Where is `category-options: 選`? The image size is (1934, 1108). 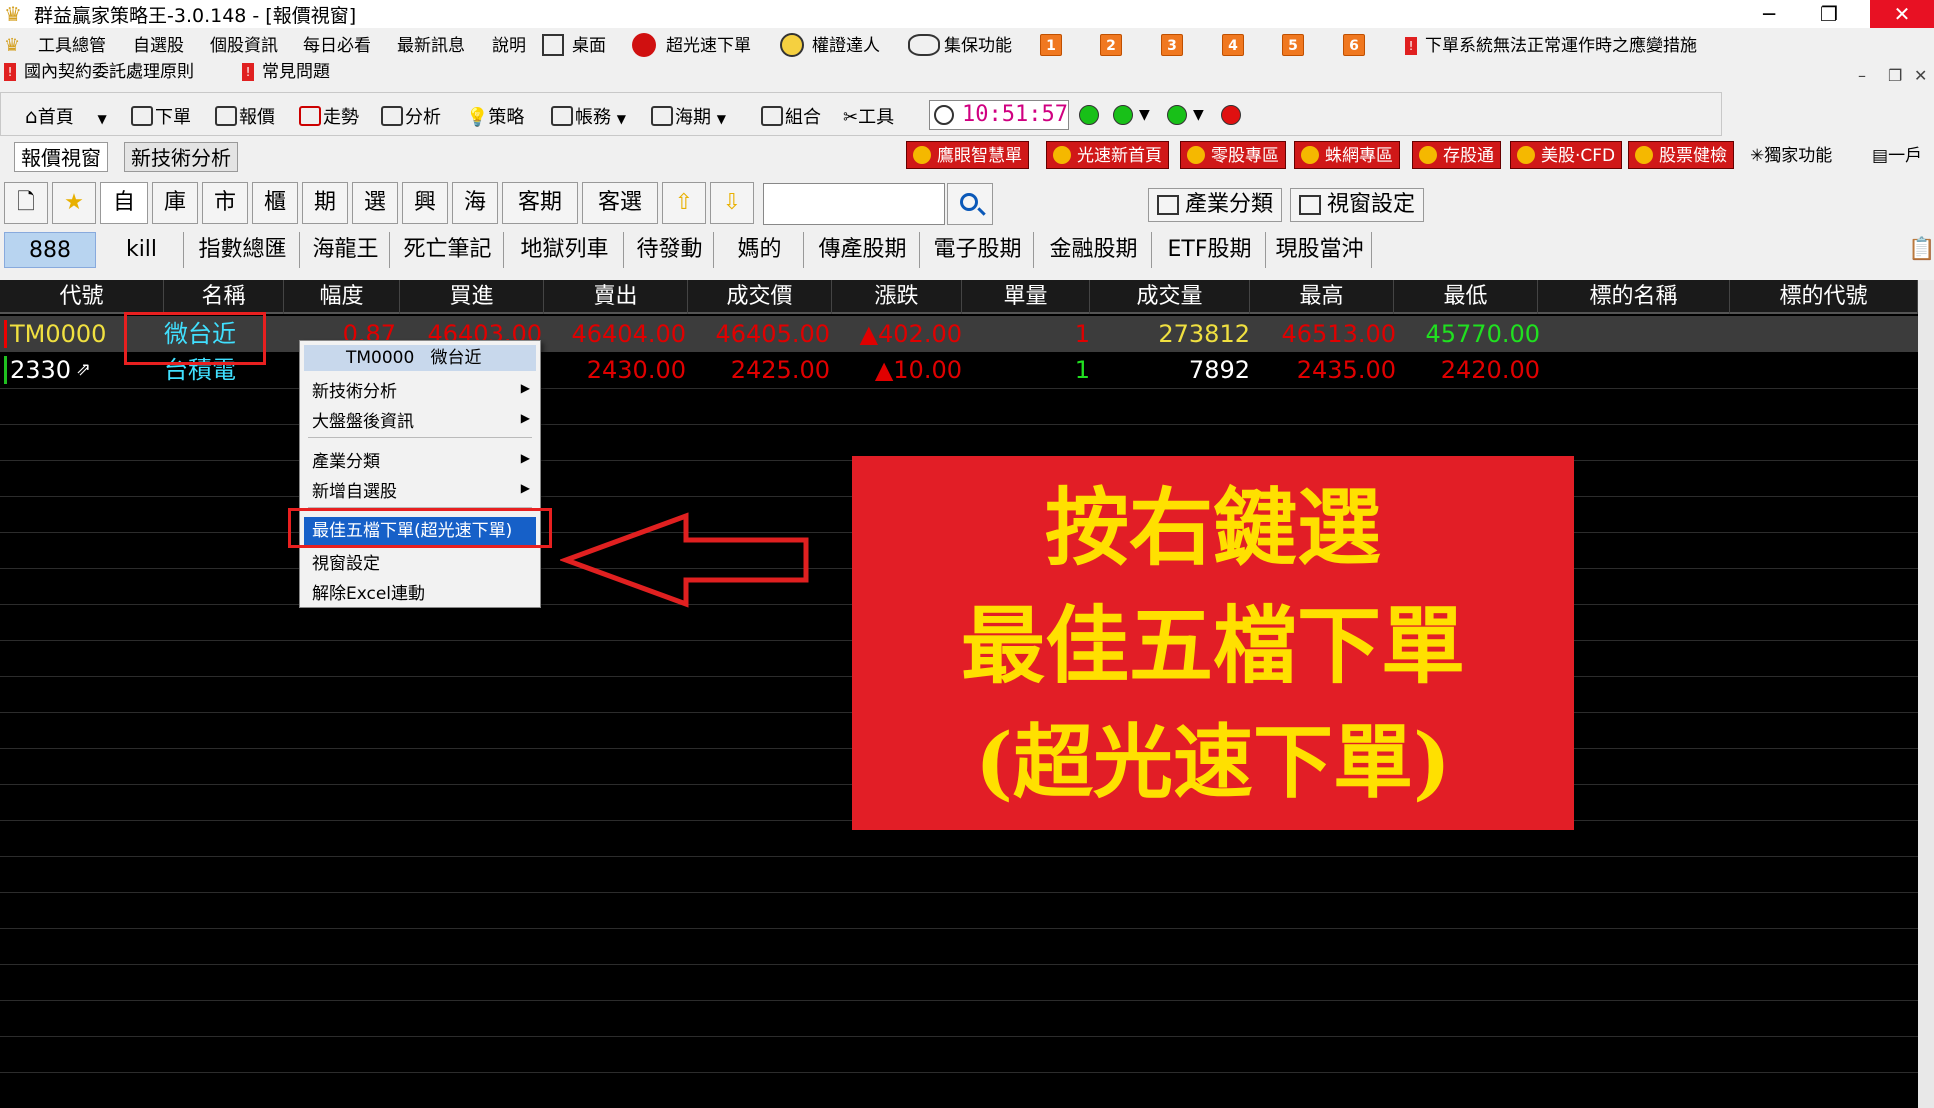 category-options: 選 is located at coordinates (375, 203).